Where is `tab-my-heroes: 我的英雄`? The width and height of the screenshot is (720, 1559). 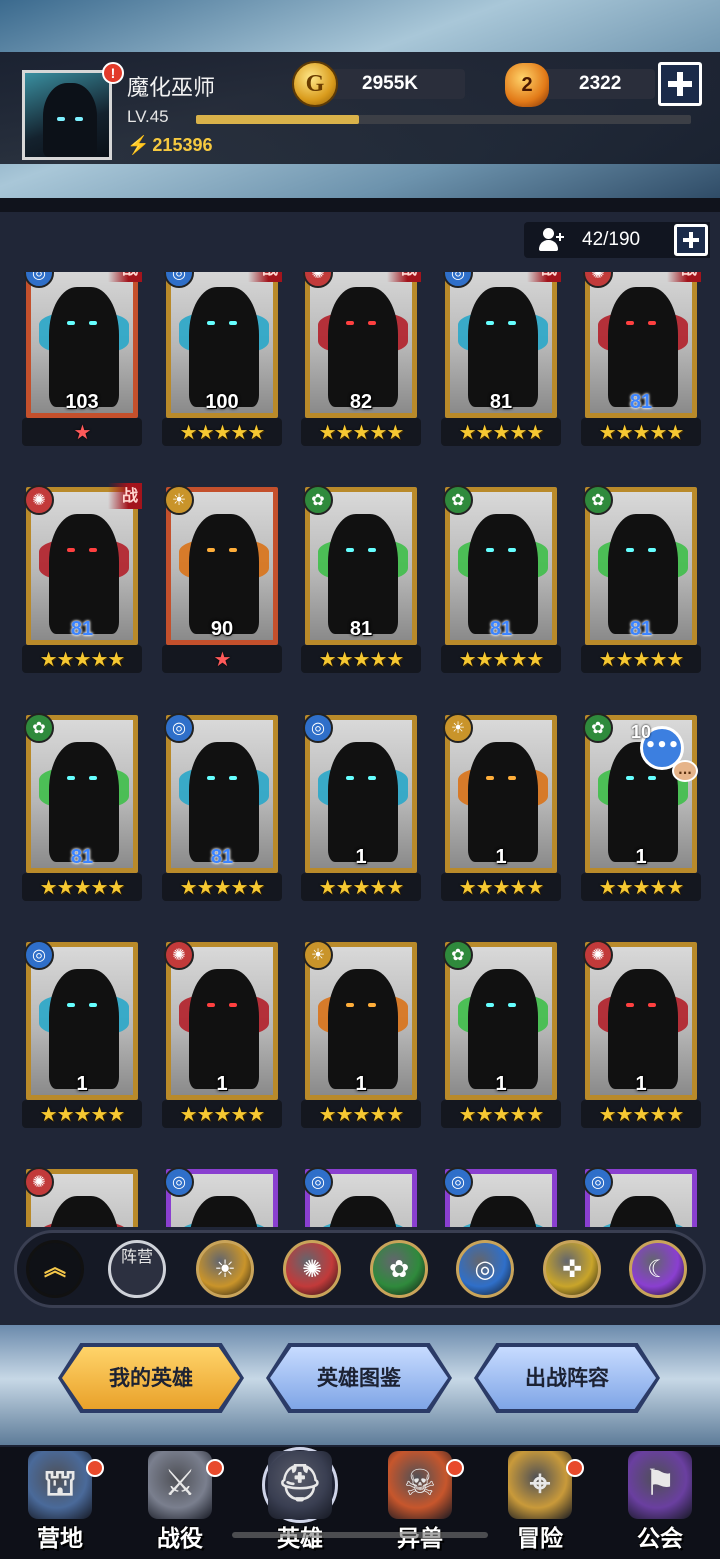 tab-my-heroes: 我的英雄 is located at coordinates (151, 1378).